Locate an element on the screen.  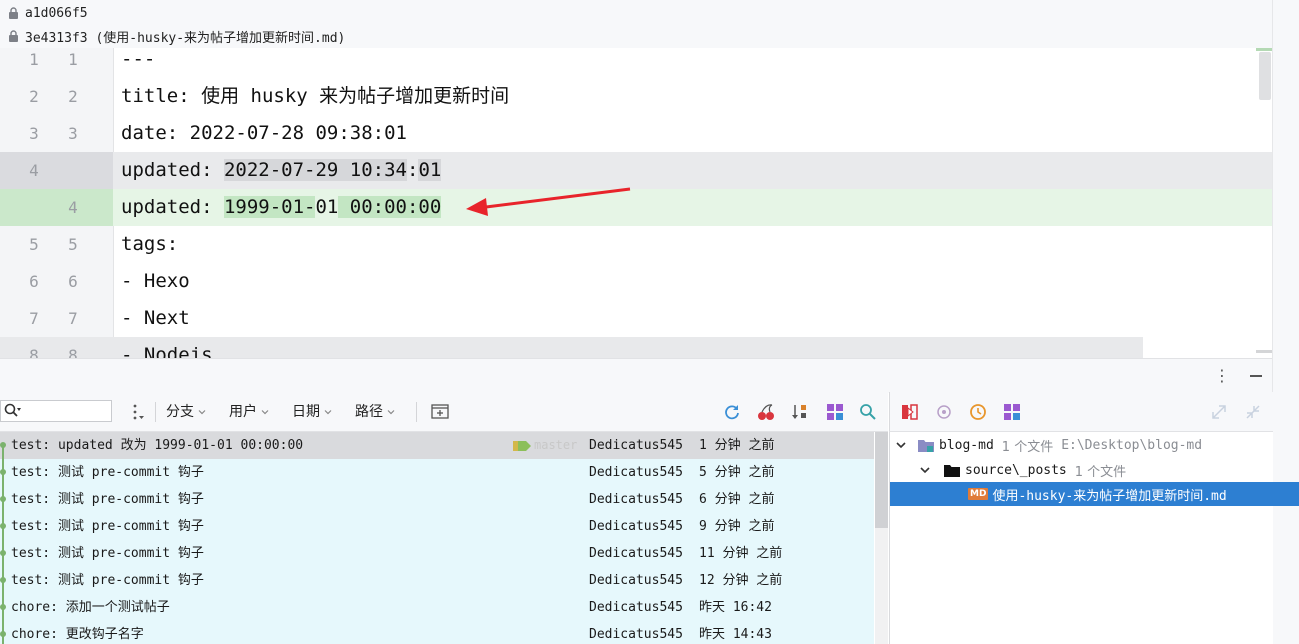
commit-date: 12 分钟 之前 is located at coordinates (741, 580).